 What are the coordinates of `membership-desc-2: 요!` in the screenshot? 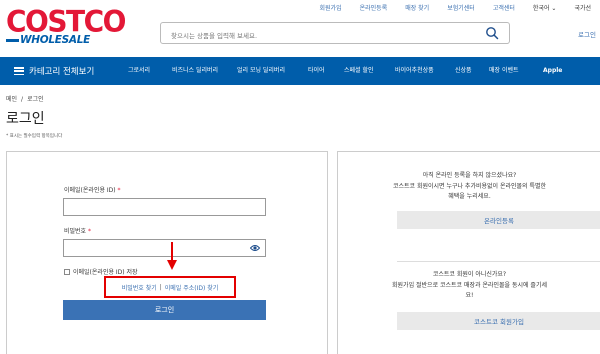 It's located at (469, 295).